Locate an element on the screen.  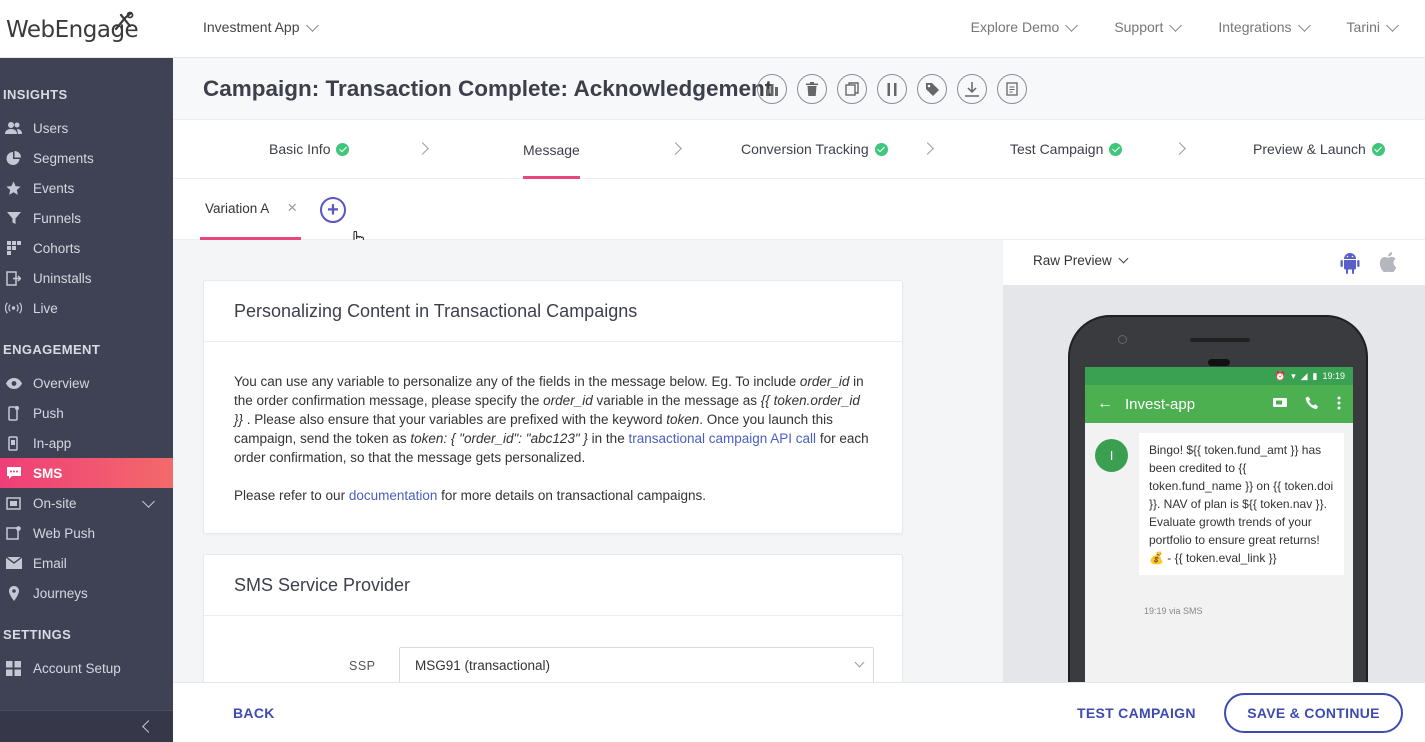
preview-mode-dropdown: Raw Preview is located at coordinates (1081, 260).